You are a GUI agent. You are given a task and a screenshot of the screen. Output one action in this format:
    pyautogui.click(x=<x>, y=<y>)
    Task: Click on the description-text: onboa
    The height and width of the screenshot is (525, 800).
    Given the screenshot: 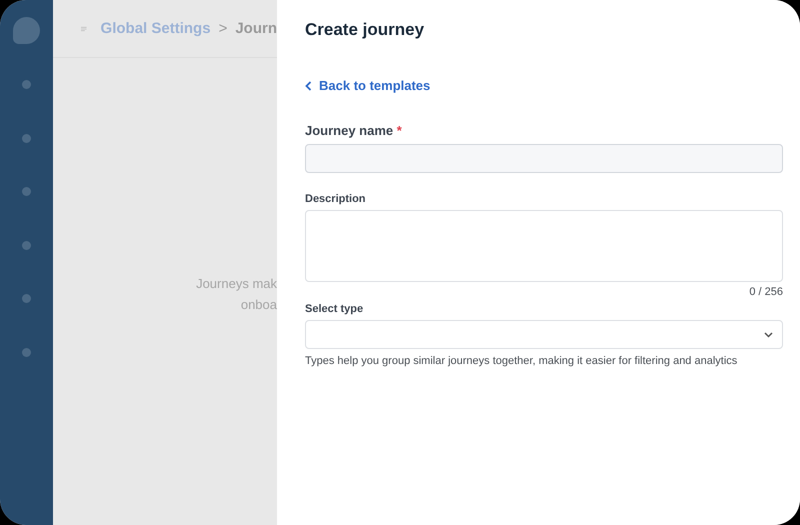 What is the action you would take?
    pyautogui.click(x=258, y=304)
    